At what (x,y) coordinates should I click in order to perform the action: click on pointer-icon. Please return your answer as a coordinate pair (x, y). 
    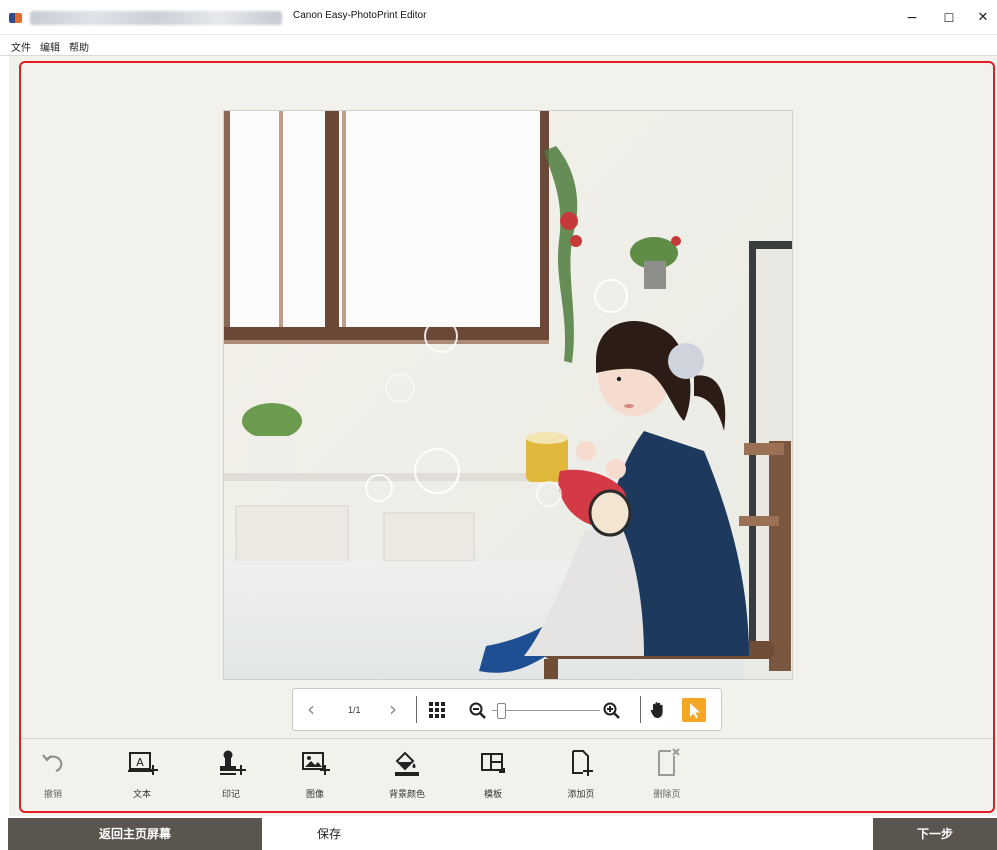
    Looking at the image, I should click on (695, 711).